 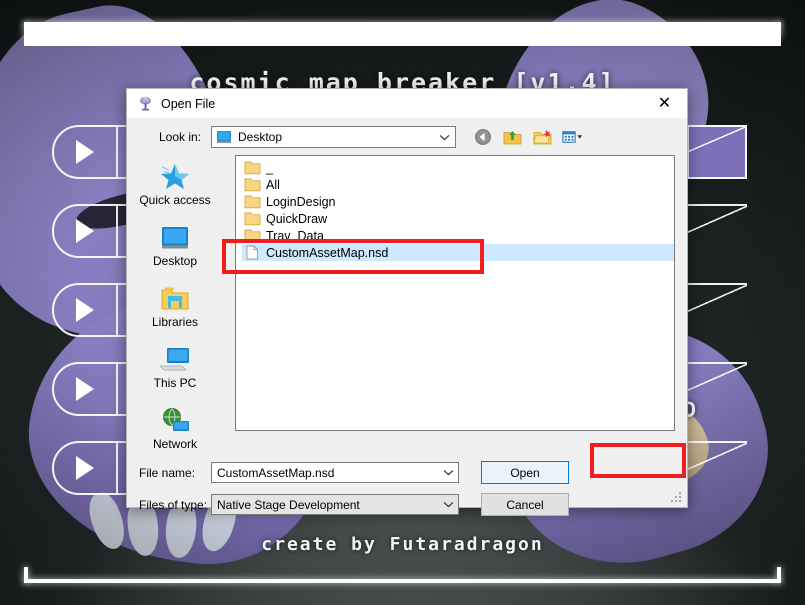 What do you see at coordinates (145, 103) in the screenshot?
I see `java-duke-icon` at bounding box center [145, 103].